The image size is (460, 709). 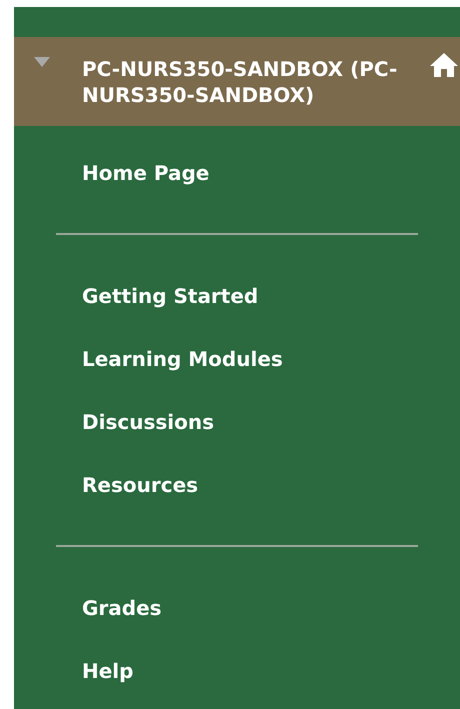 I want to click on menu-link: Discussions, so click(x=148, y=421).